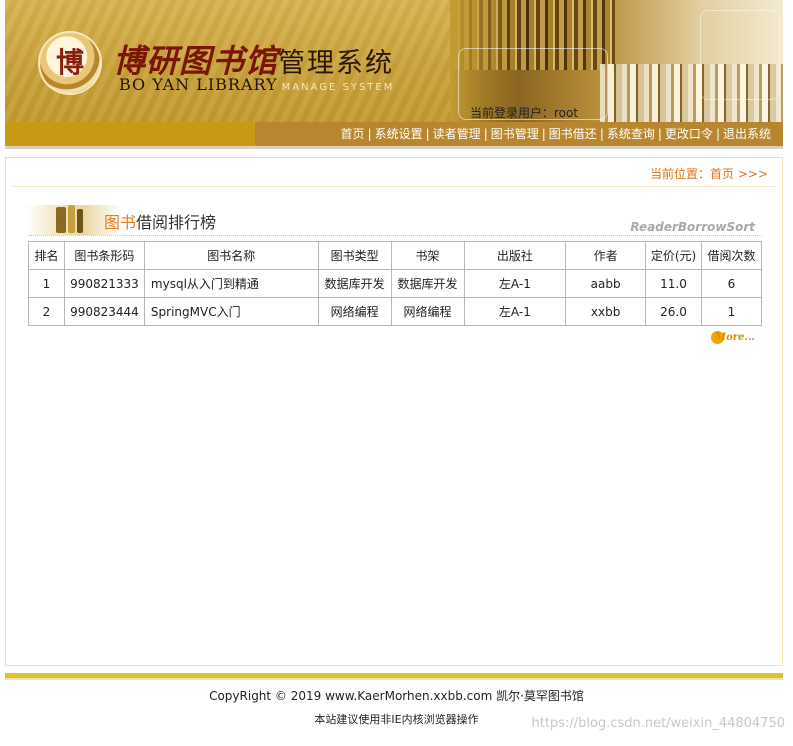 The width and height of the screenshot is (793, 746). Describe the element at coordinates (394, 147) in the screenshot. I see `nav-underline` at that location.